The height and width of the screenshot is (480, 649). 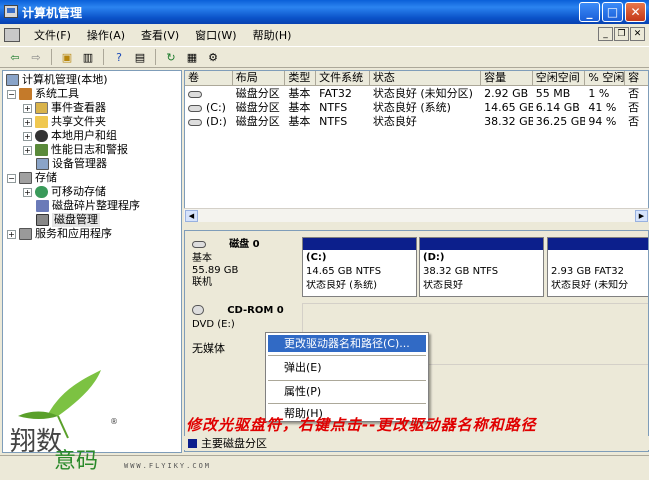 What do you see at coordinates (70, 136) in the screenshot?
I see `tree-item-local-users: + 本地用户和组` at bounding box center [70, 136].